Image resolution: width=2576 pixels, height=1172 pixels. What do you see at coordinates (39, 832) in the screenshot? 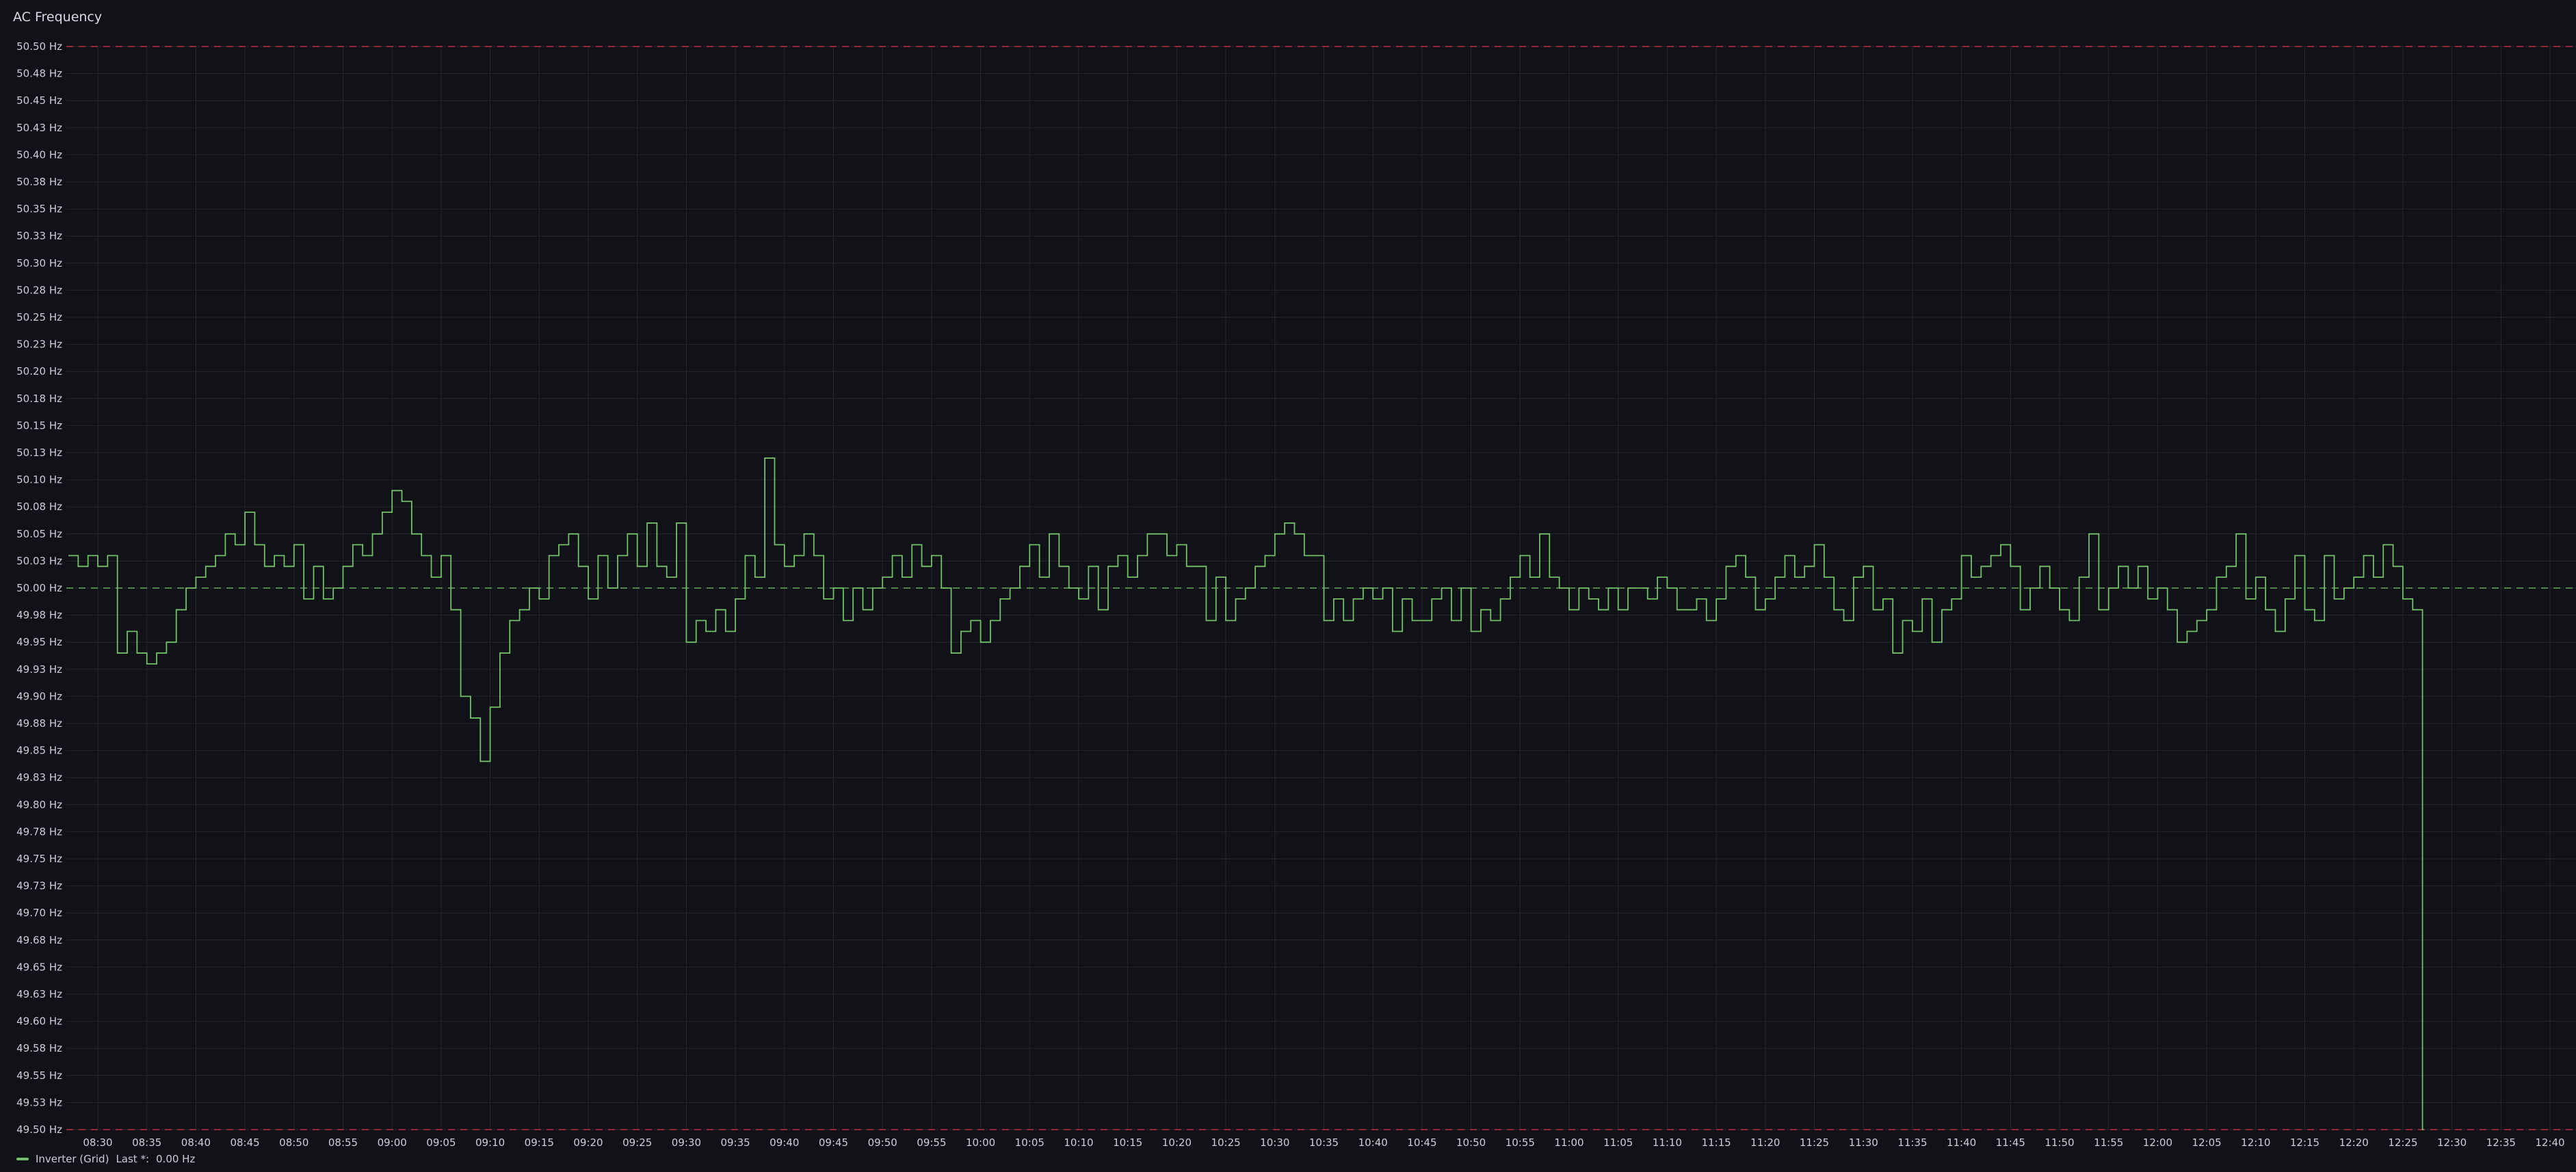
I see `y-tick-label: 49.78 Hz` at bounding box center [39, 832].